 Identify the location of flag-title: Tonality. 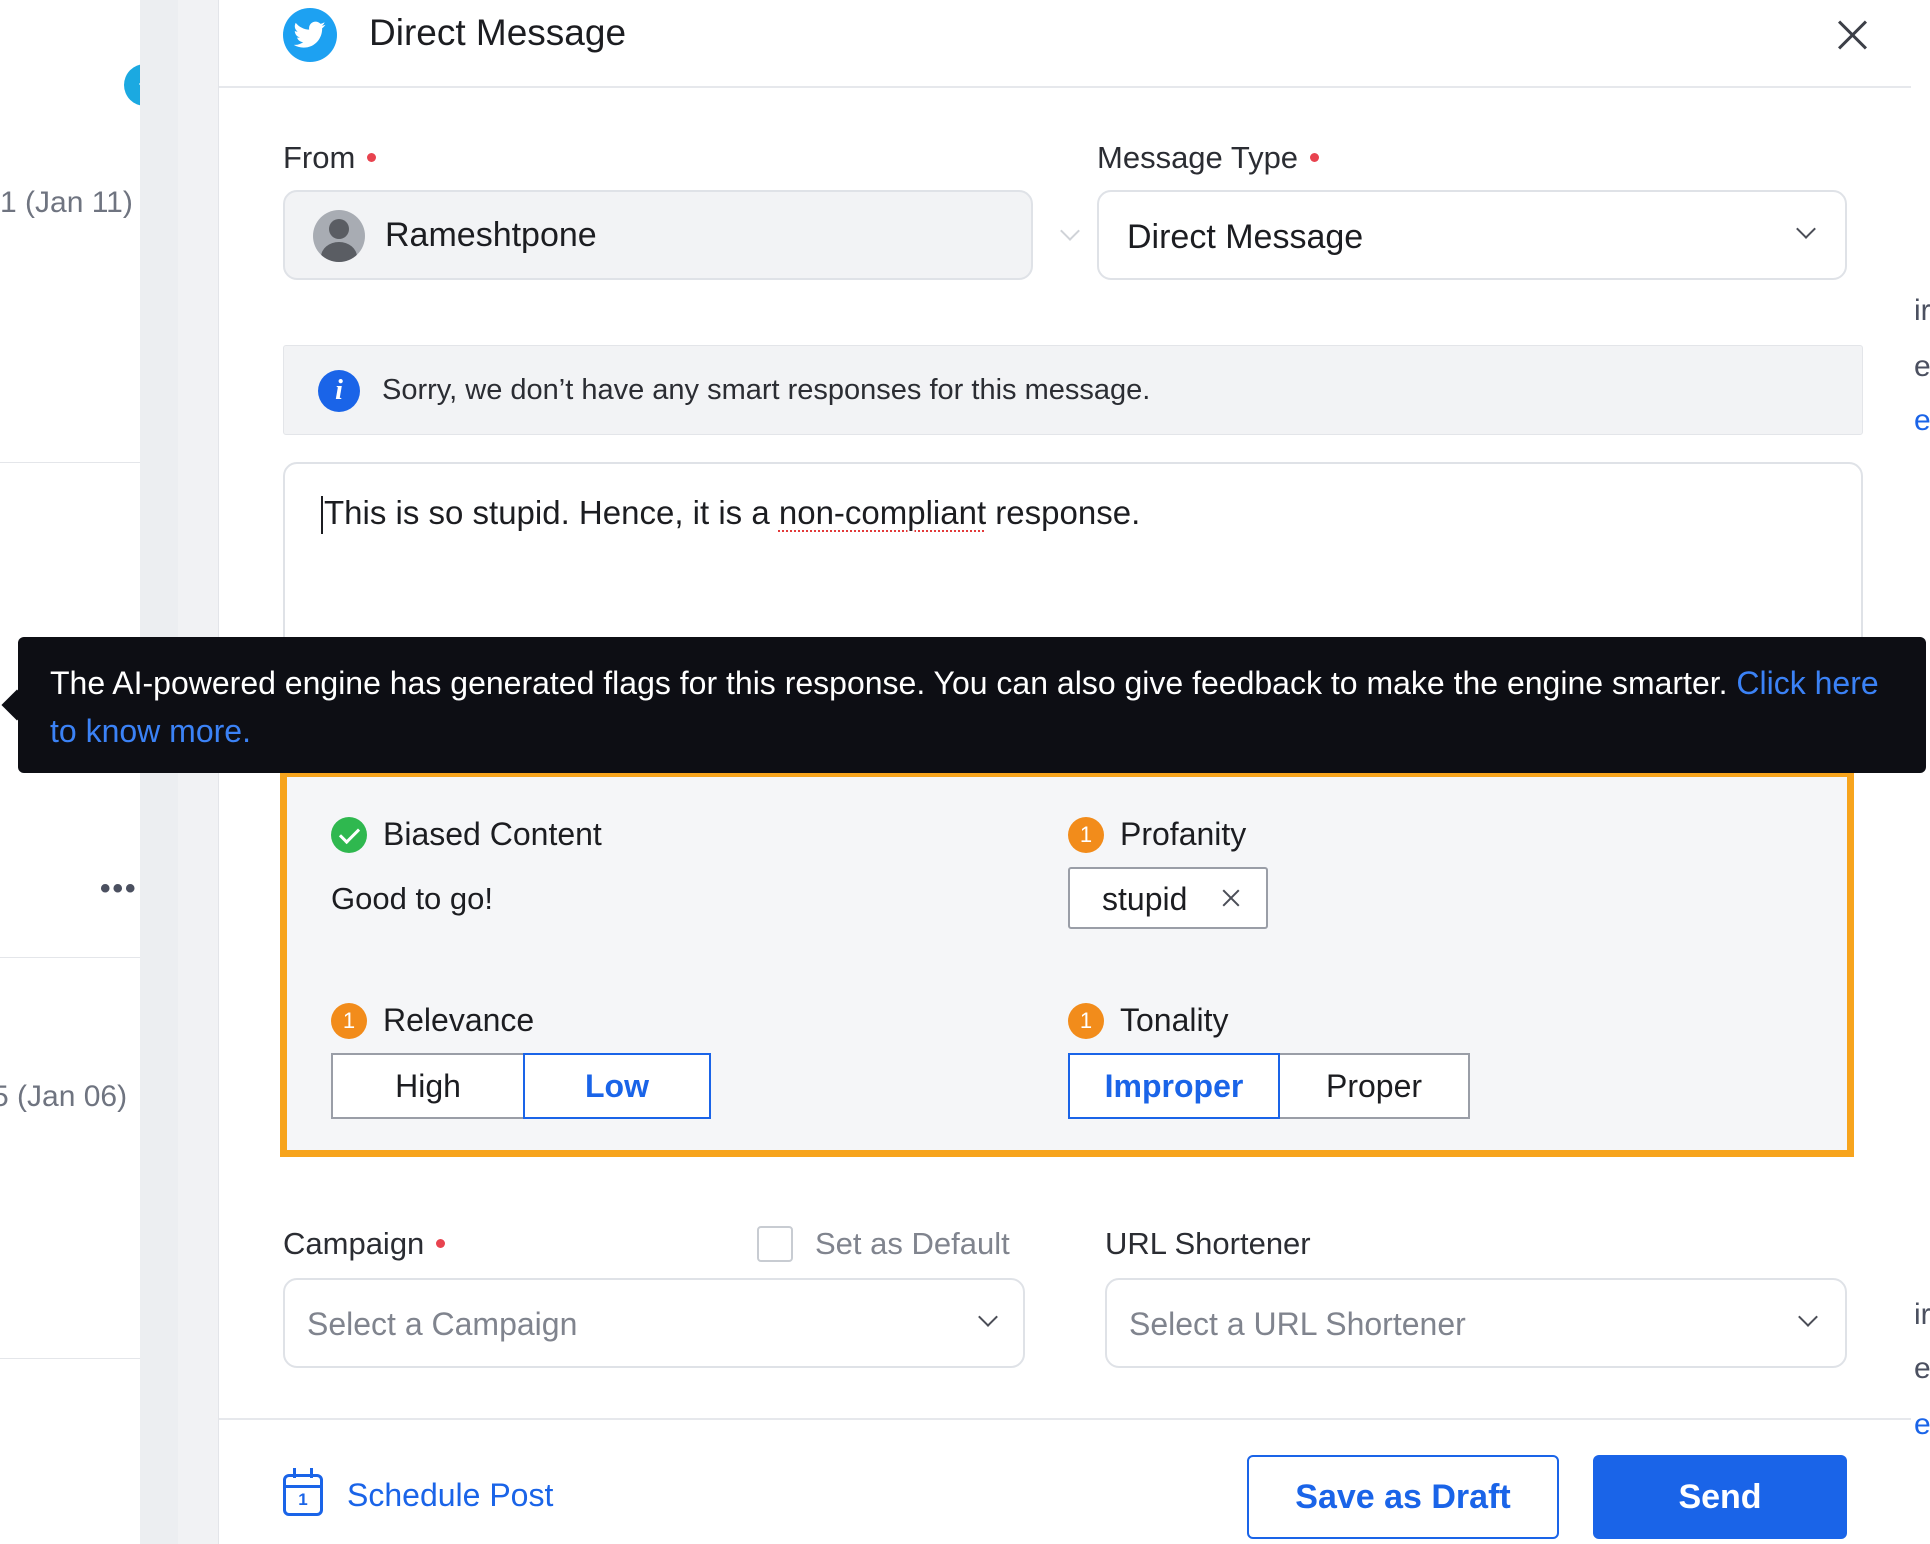
(1174, 1020).